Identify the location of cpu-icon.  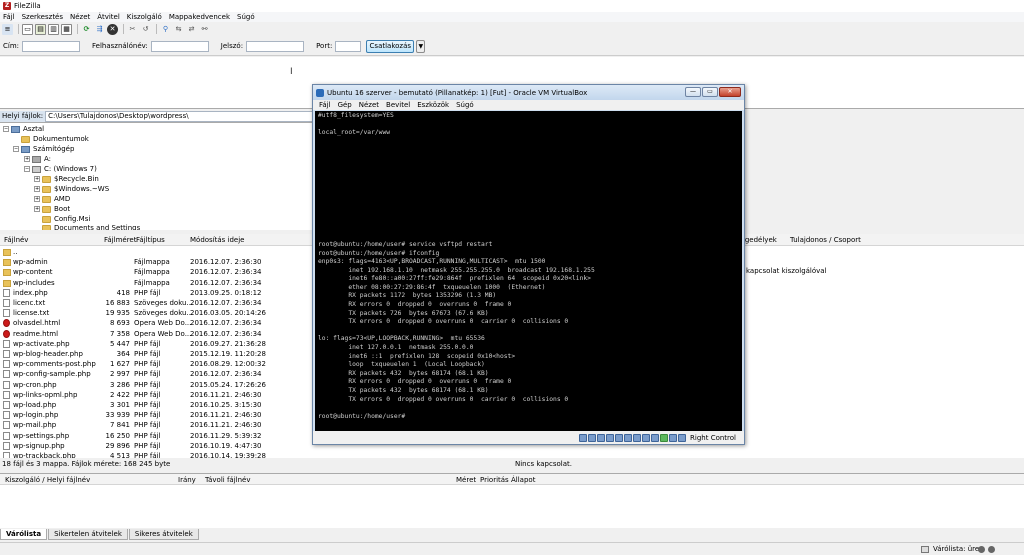
(655, 437).